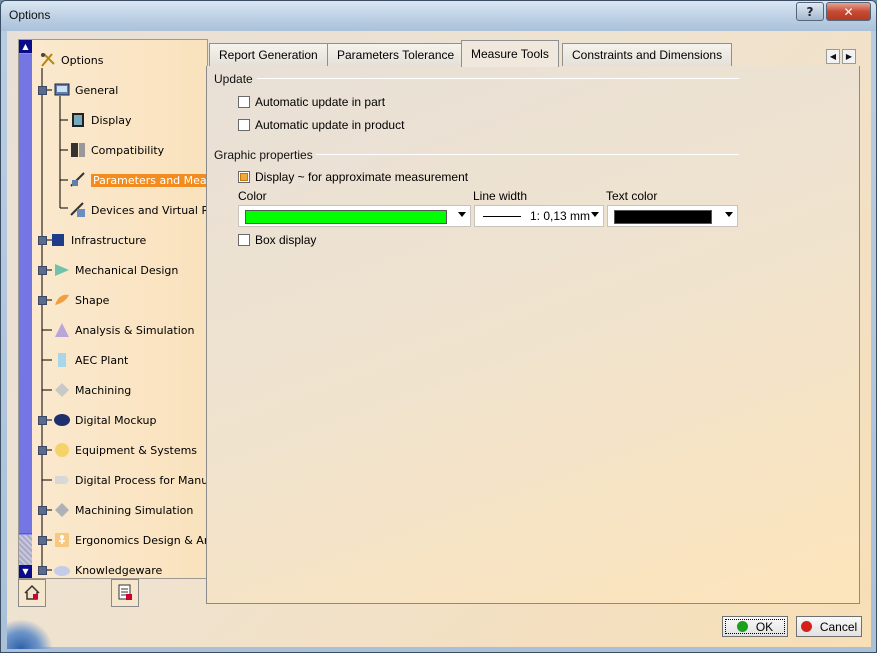 The width and height of the screenshot is (877, 653). I want to click on devices-icon, so click(78, 210).